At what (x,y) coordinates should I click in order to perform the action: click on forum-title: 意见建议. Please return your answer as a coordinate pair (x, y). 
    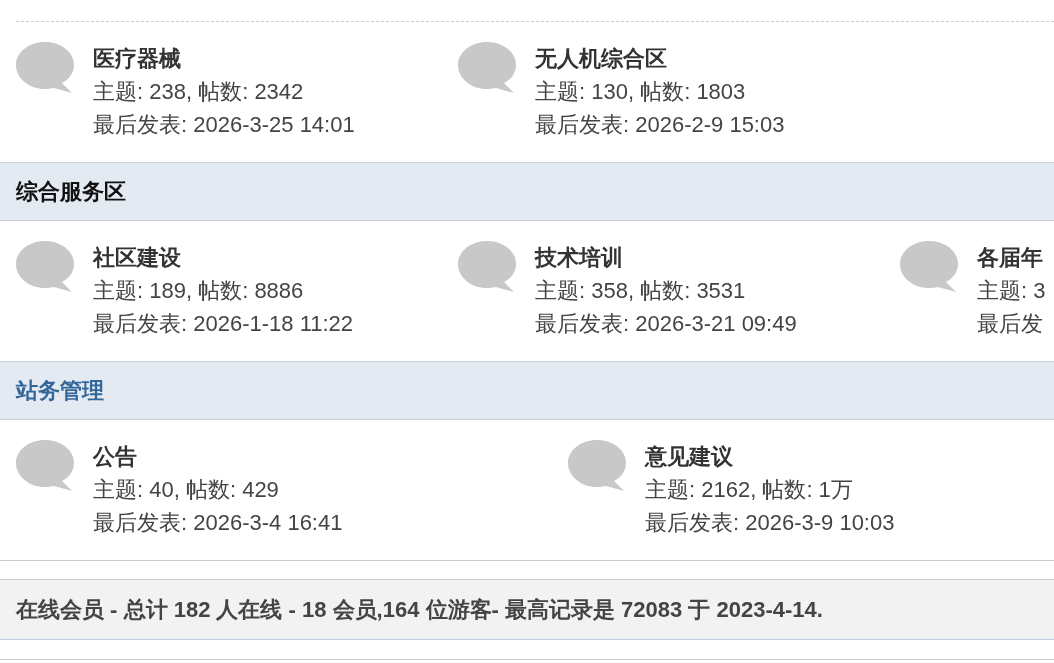
    Looking at the image, I should click on (689, 456).